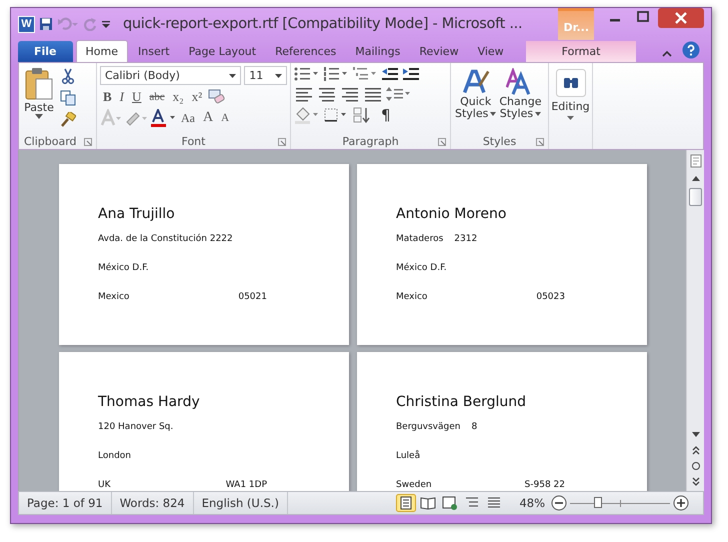 The width and height of the screenshot is (728, 542). I want to click on ribbon-tab: Home, so click(102, 51).